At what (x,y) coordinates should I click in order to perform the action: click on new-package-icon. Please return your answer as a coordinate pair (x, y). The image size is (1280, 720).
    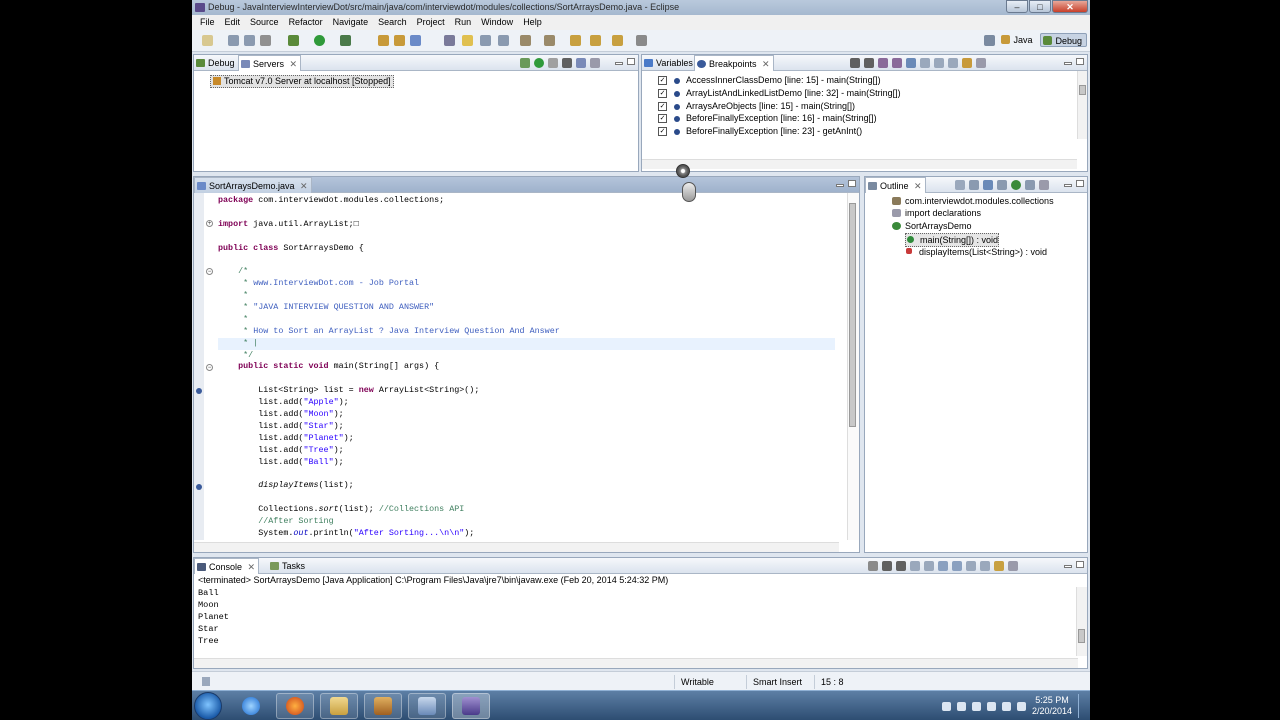
    Looking at the image, I should click on (399, 40).